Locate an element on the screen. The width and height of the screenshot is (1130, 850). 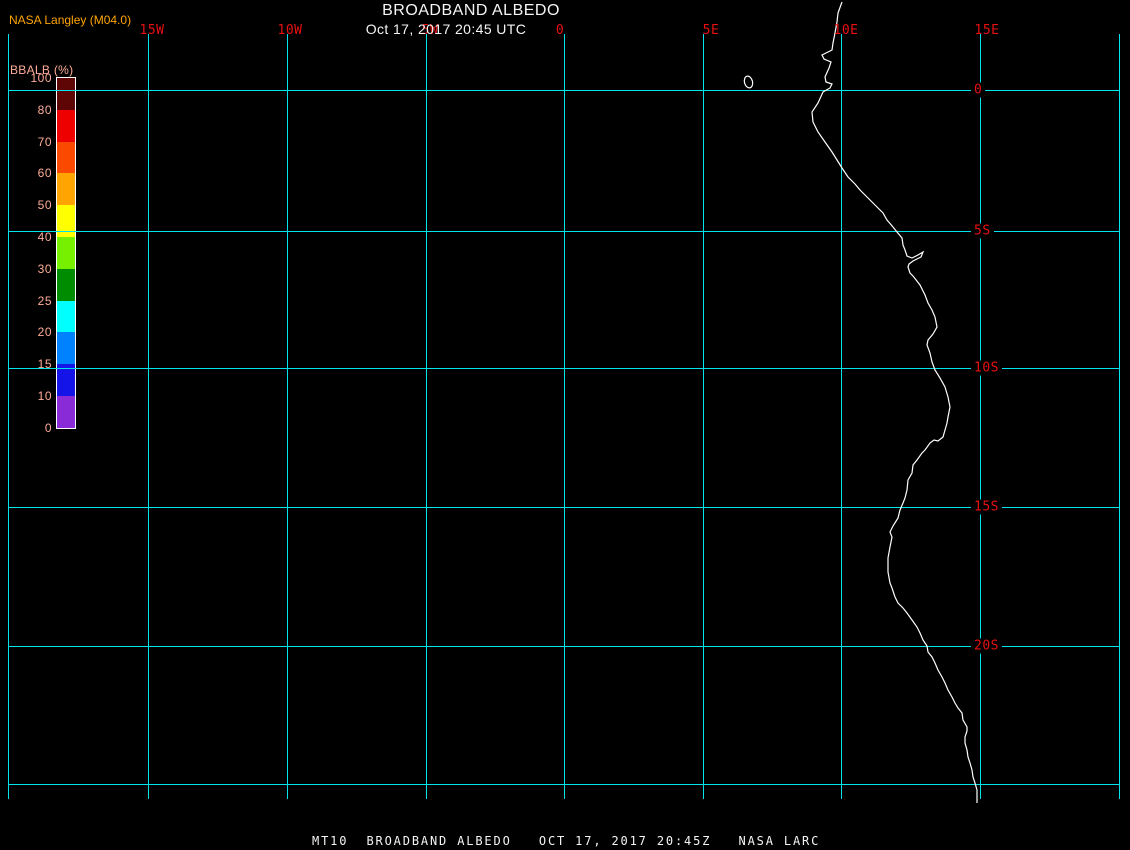
source-version-label: NASA Langley (M04.0) is located at coordinates (70, 20).